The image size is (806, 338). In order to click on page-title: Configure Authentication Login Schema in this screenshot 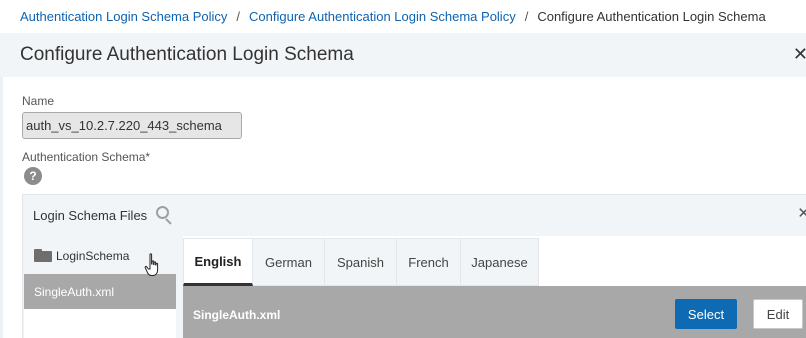, I will do `click(187, 54)`.